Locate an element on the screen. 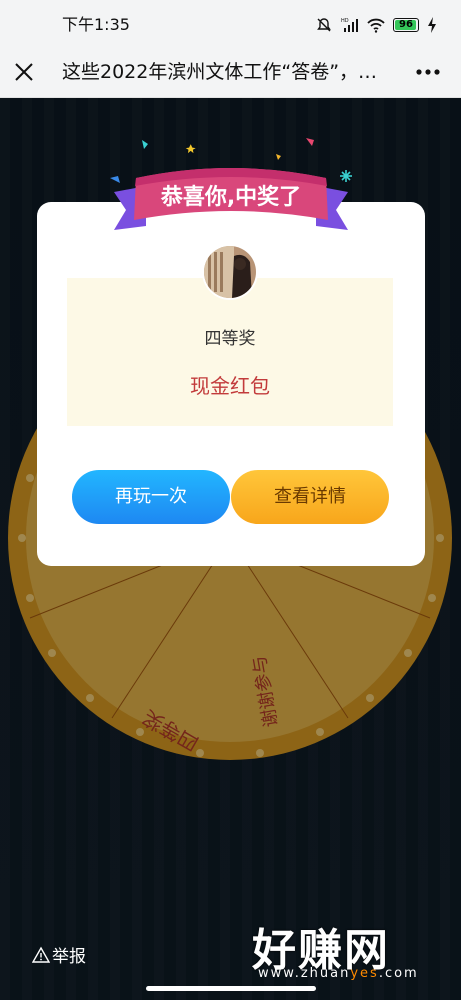 The height and width of the screenshot is (1000, 461). svg-text: HD is located at coordinates (345, 21).